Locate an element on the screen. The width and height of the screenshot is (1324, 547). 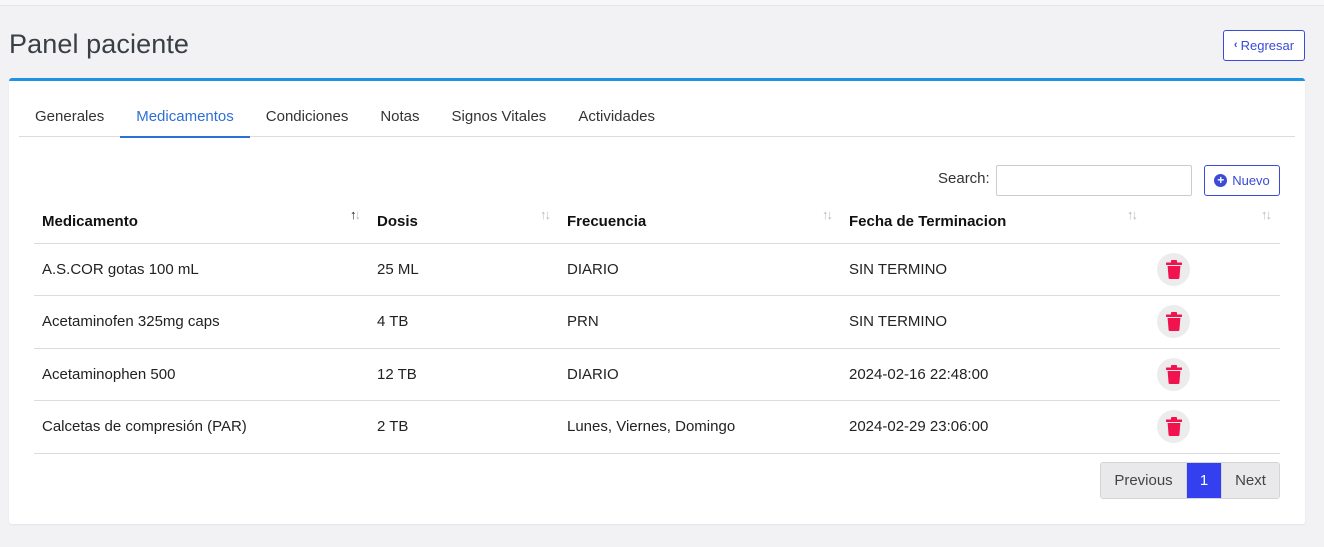
cell-dosis: 4 TB is located at coordinates (464, 322).